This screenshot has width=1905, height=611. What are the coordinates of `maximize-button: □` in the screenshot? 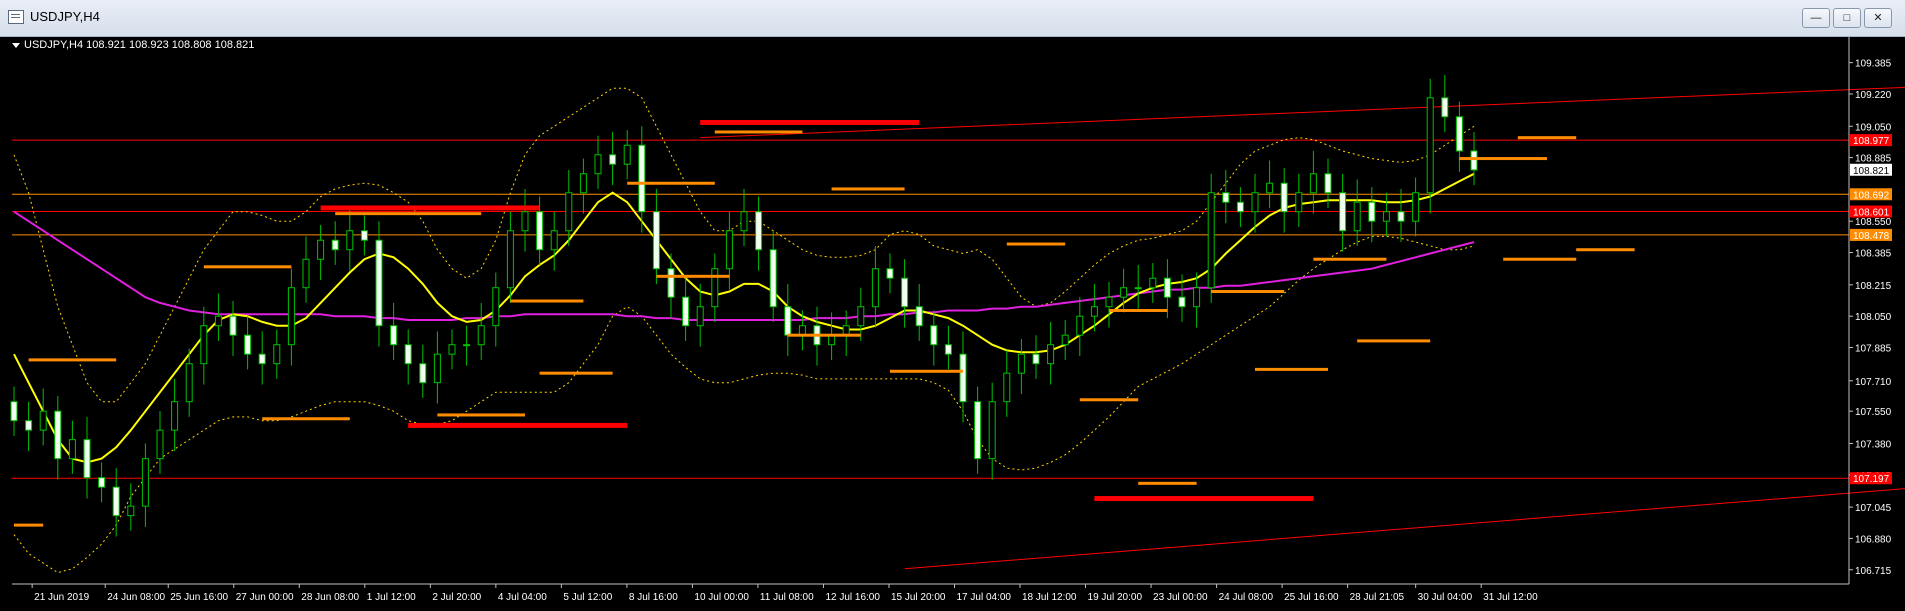 It's located at (1847, 18).